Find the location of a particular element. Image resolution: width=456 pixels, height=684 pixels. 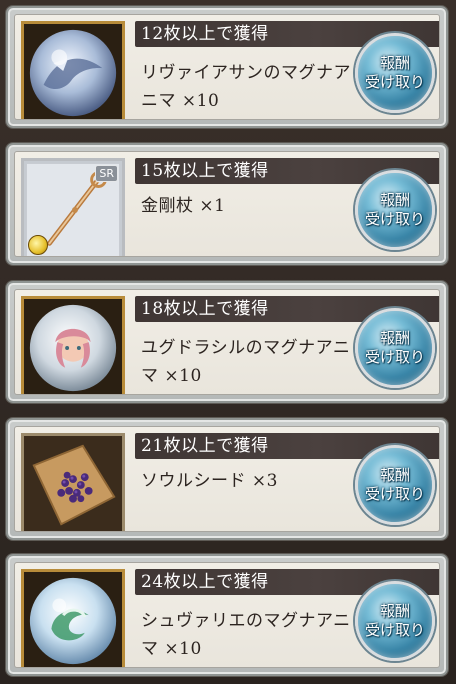

threshold-label: 12枚以上で獲得 is located at coordinates (205, 34).